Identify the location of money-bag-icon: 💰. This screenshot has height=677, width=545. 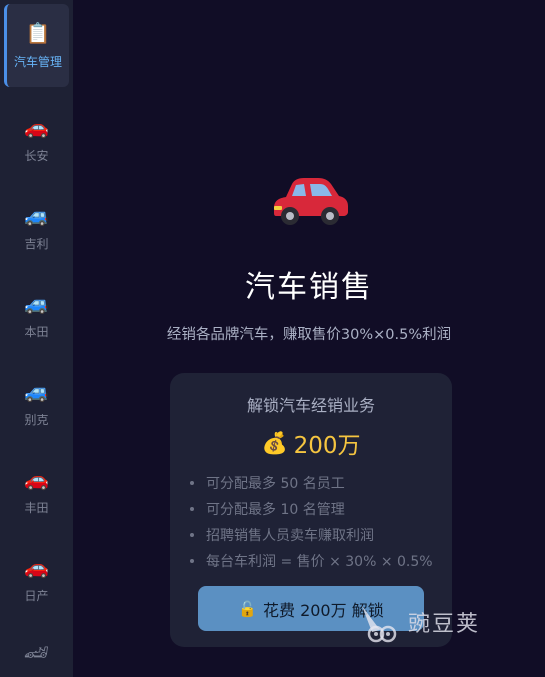
(274, 442).